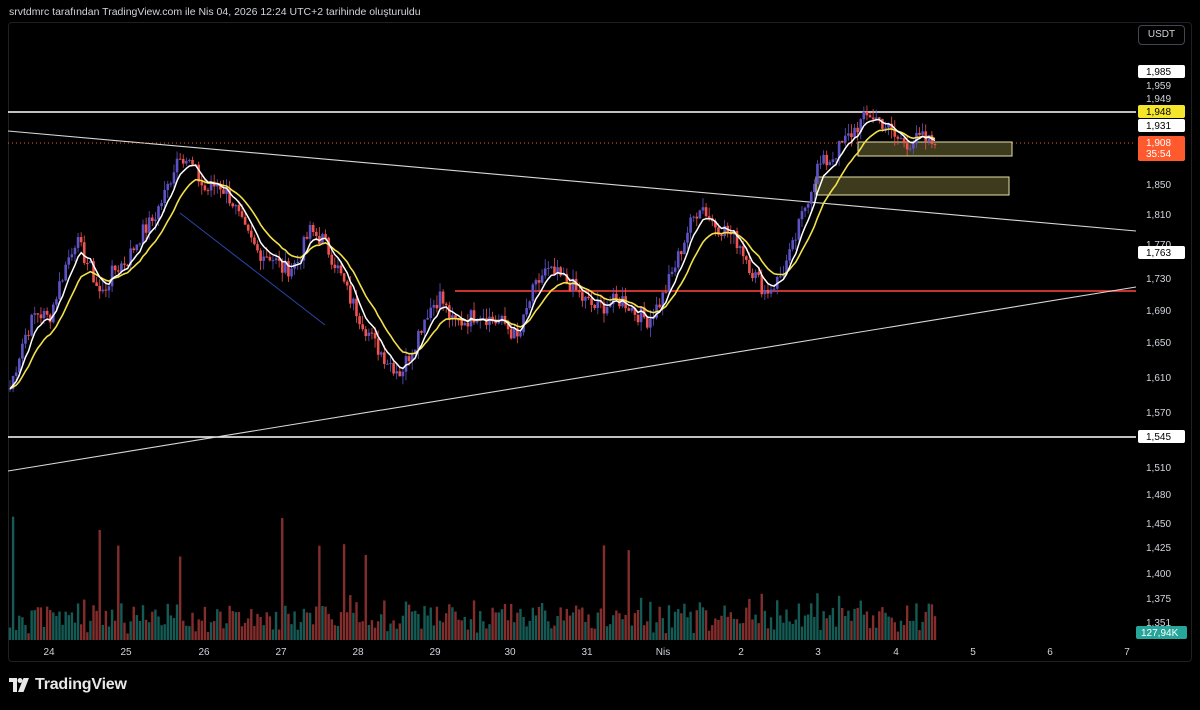 This screenshot has height=710, width=1200. I want to click on blue-trendline, so click(252, 269).